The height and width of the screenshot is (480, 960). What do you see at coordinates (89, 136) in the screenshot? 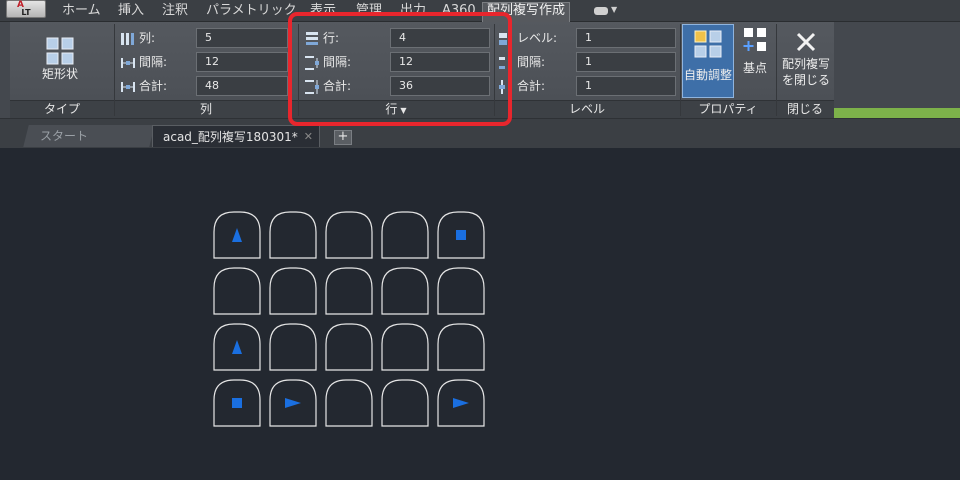
I see `tab-start: スタート` at bounding box center [89, 136].